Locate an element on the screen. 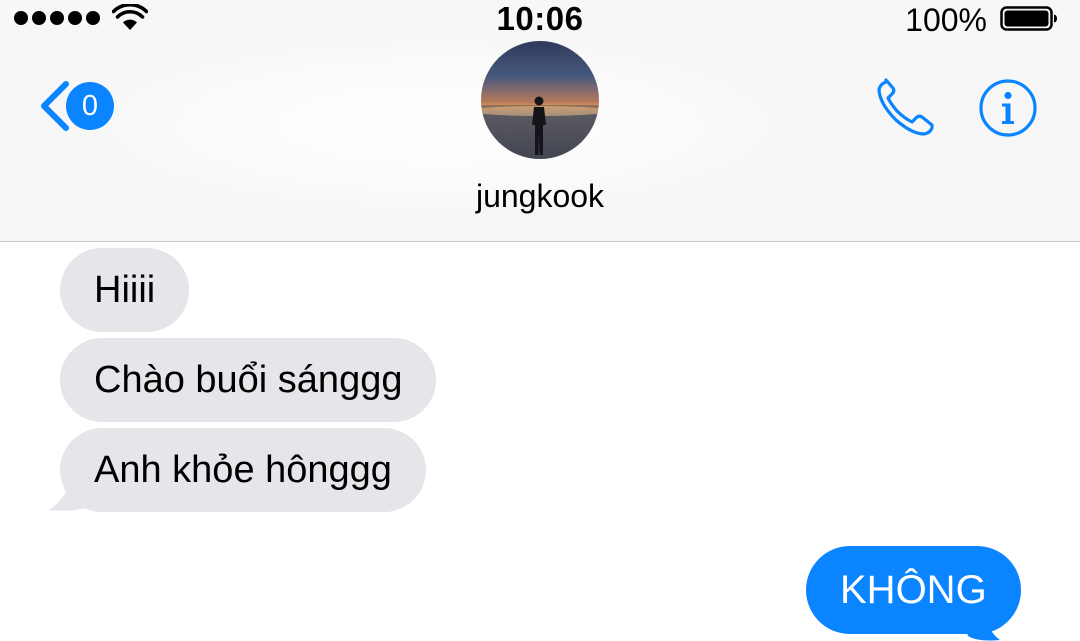  outgoing-message-bubble: KHÔNG is located at coordinates (913, 590).